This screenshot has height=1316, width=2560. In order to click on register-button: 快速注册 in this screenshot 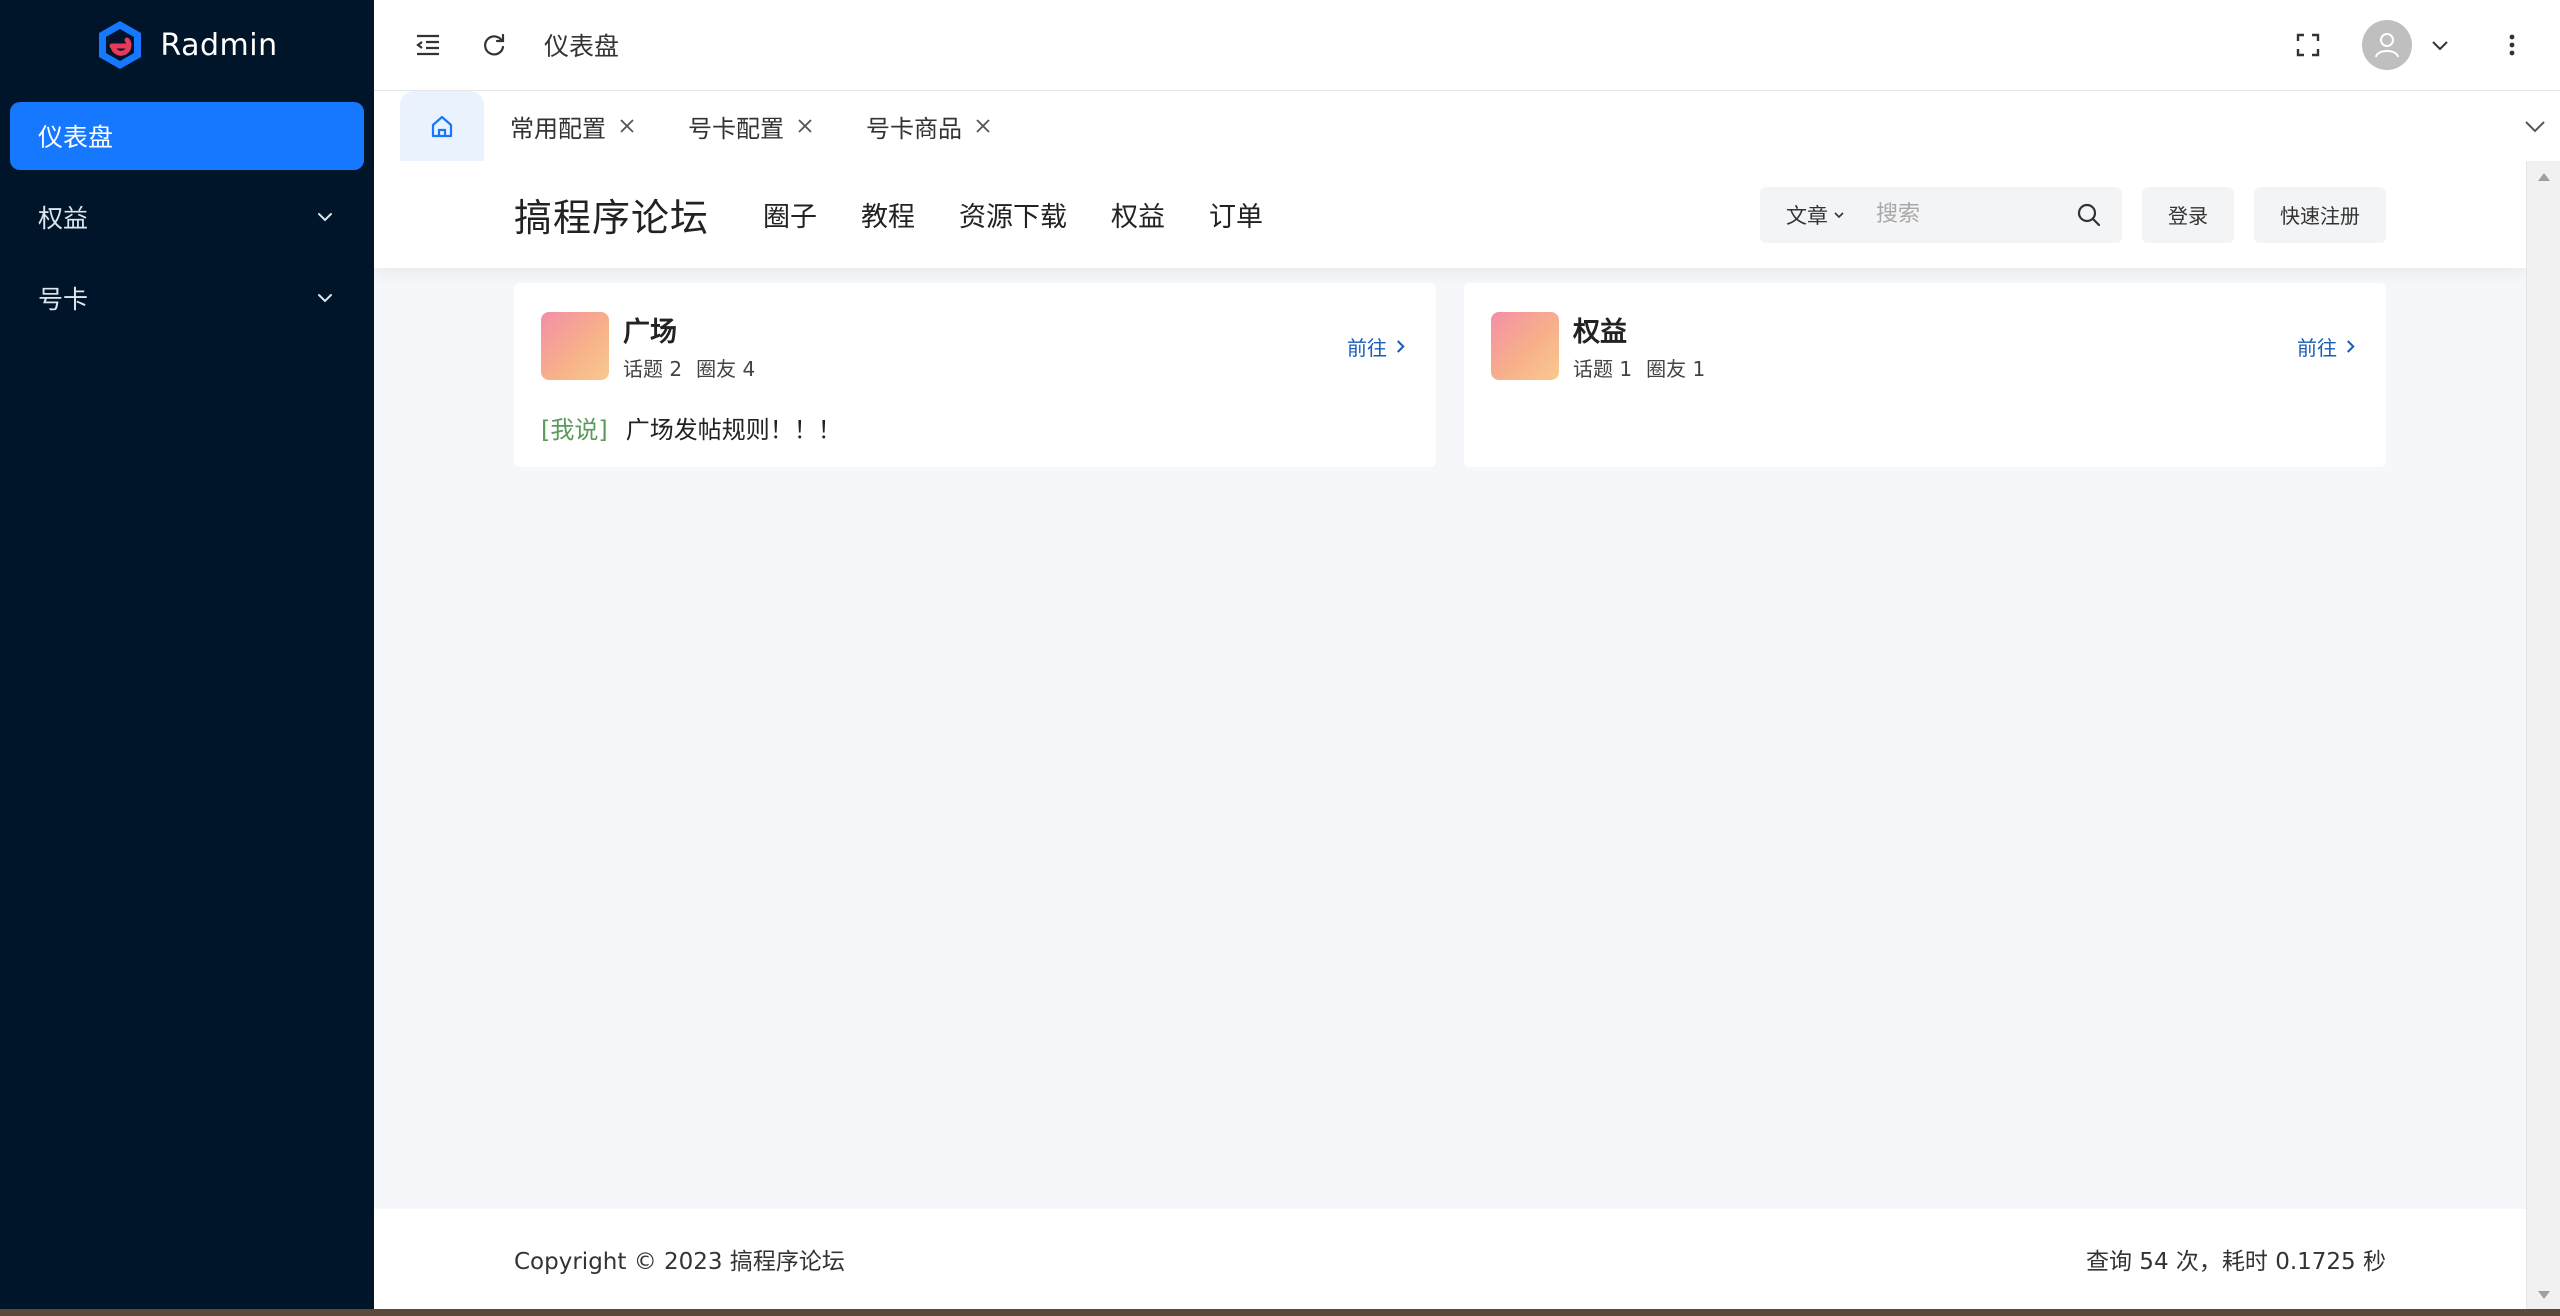, I will do `click(2320, 214)`.